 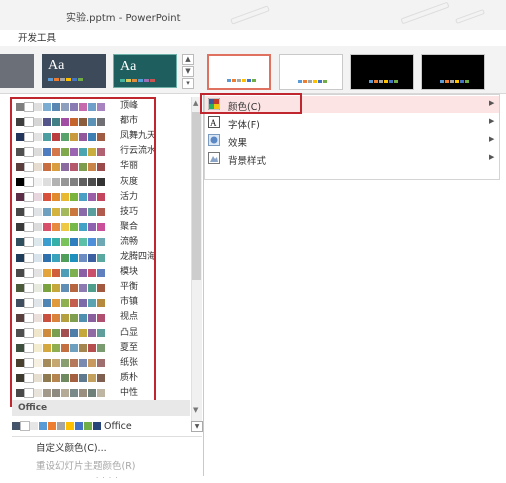 What do you see at coordinates (86, 465) in the screenshot?
I see `reset-colors-button: 重设幻灯片主题颜色(R)` at bounding box center [86, 465].